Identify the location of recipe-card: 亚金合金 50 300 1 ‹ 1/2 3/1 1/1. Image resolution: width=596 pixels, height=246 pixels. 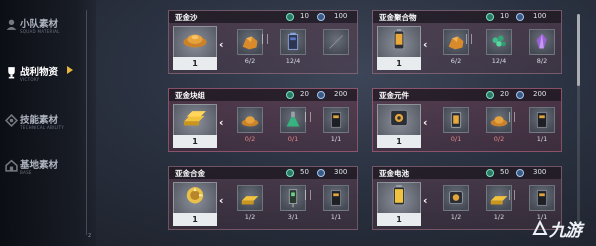
(263, 198).